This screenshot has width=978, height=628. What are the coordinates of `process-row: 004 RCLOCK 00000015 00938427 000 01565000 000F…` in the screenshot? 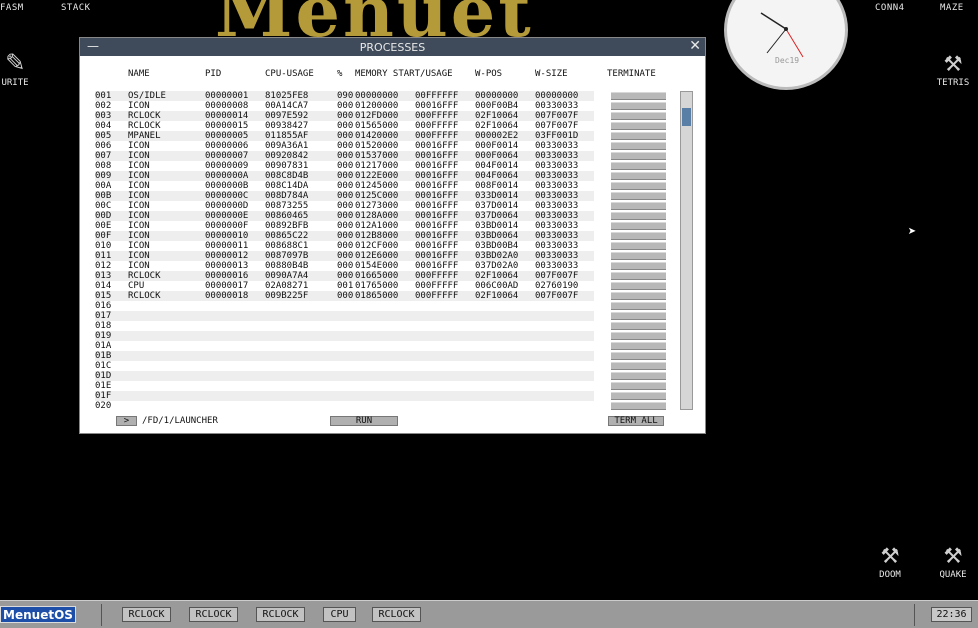 It's located at (344, 126).